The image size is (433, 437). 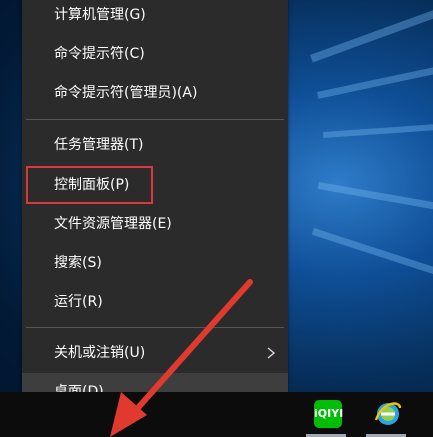 I want to click on taskbar: iQIYI, so click(x=216, y=414).